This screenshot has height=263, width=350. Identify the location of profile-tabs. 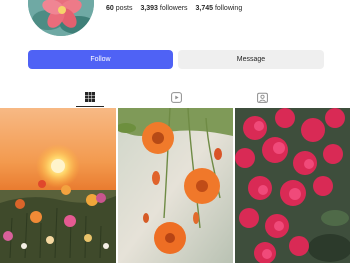
(175, 97).